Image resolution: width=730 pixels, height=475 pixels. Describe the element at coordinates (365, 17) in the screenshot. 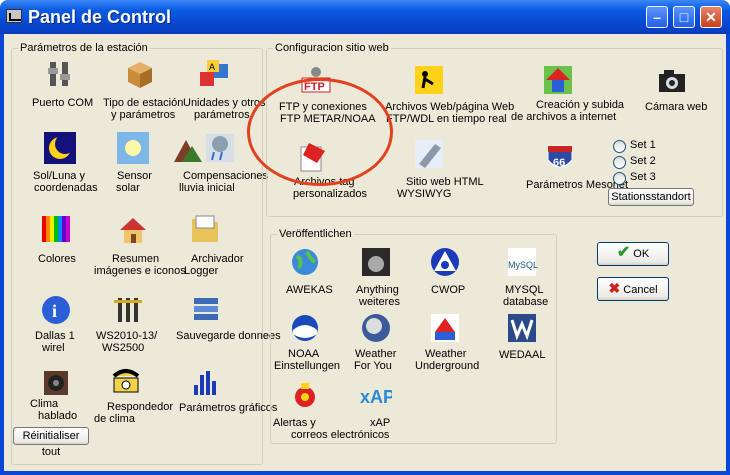

I see `title-bar: Panel de Control – □ ✕` at that location.